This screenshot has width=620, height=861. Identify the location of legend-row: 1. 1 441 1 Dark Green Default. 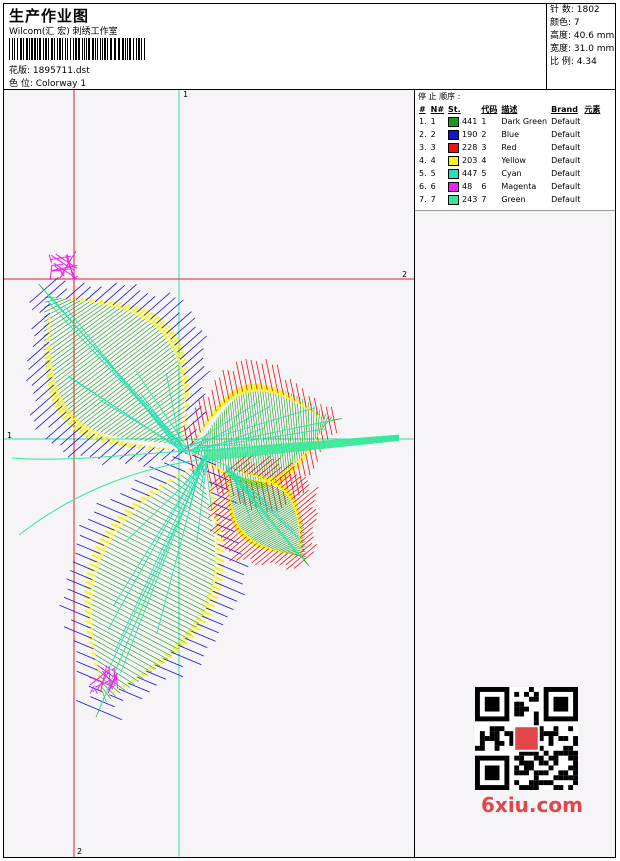
(509, 121).